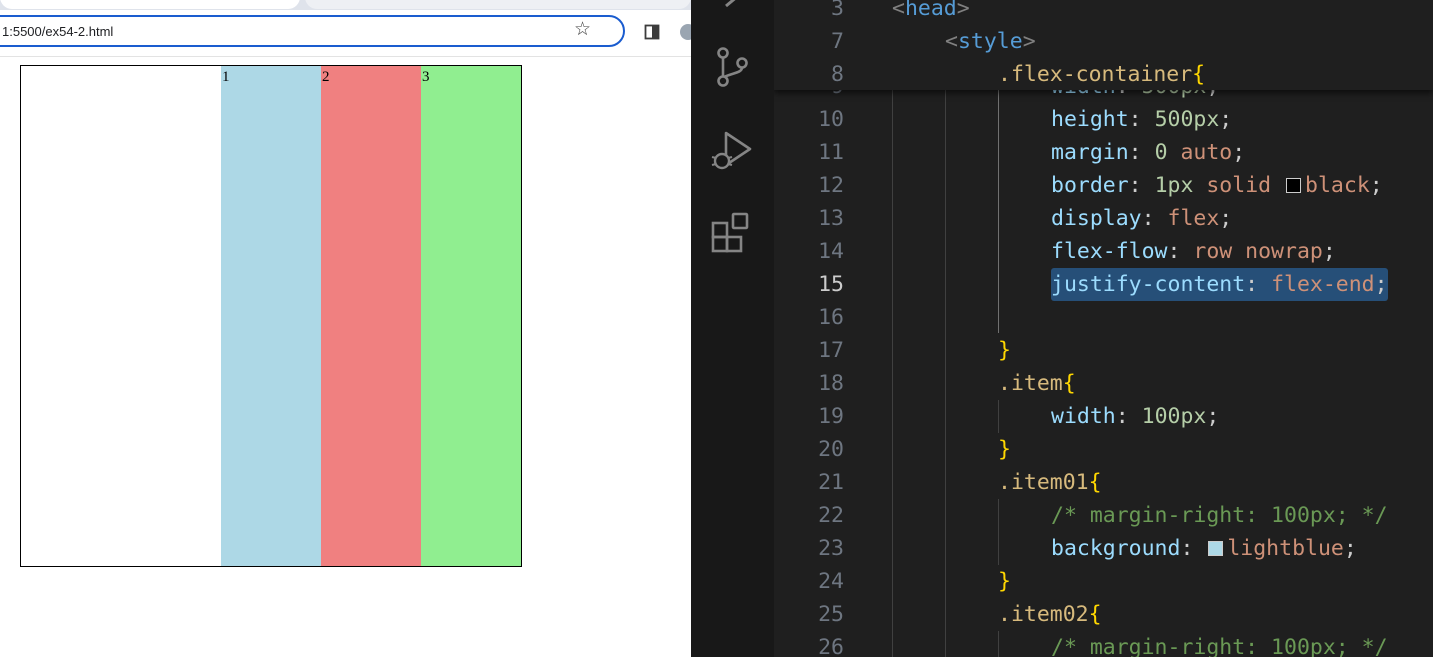 This screenshot has width=1433, height=657. What do you see at coordinates (837, 74) in the screenshot?
I see `line-number: 8` at bounding box center [837, 74].